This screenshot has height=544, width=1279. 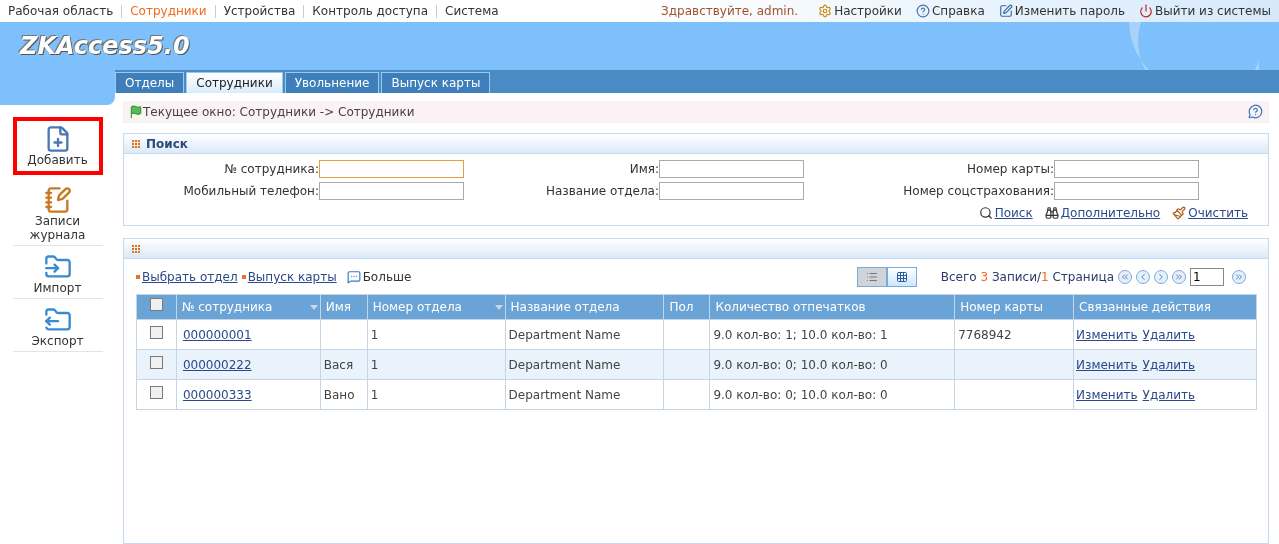 I want to click on grid-view-button, so click(x=901, y=277).